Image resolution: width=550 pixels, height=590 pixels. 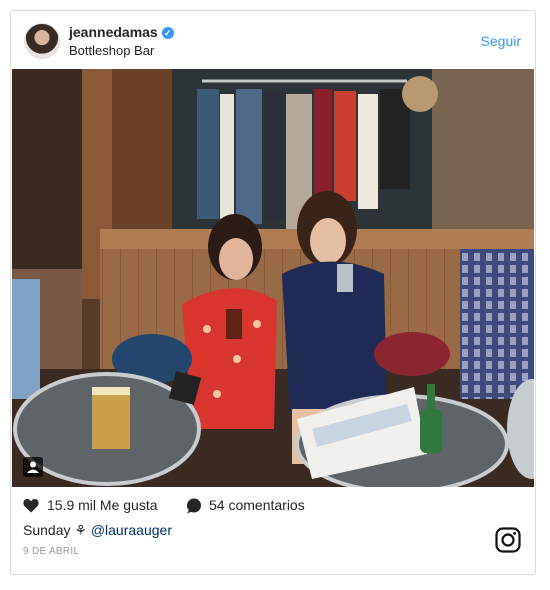 What do you see at coordinates (273, 40) in the screenshot?
I see `post-header: jeannedamas ✓ Bottleshop Bar Seguir` at bounding box center [273, 40].